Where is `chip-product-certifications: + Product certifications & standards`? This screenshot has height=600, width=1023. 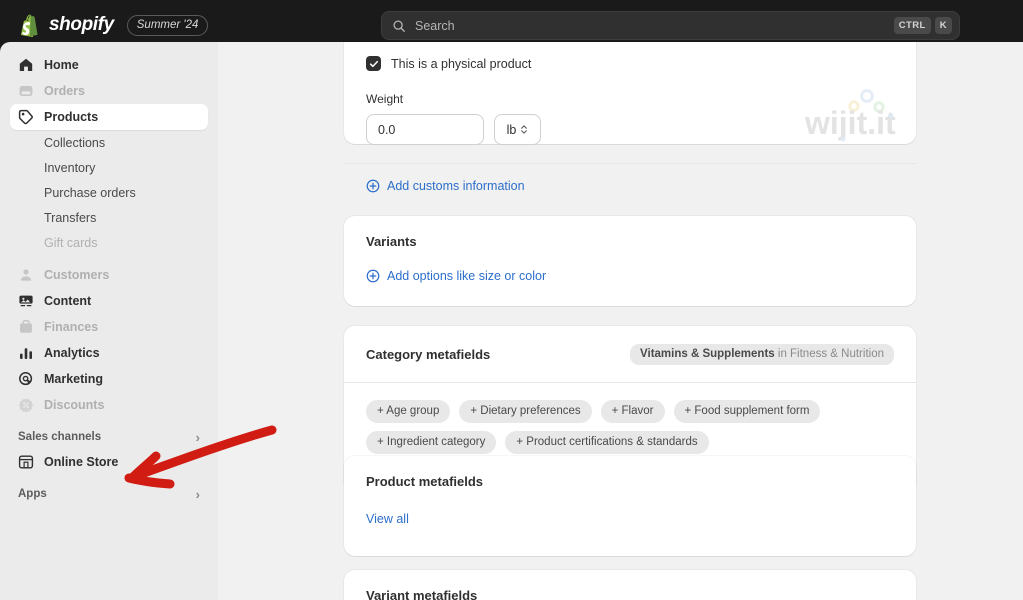
chip-product-certifications: + Product certifications & standards is located at coordinates (607, 442).